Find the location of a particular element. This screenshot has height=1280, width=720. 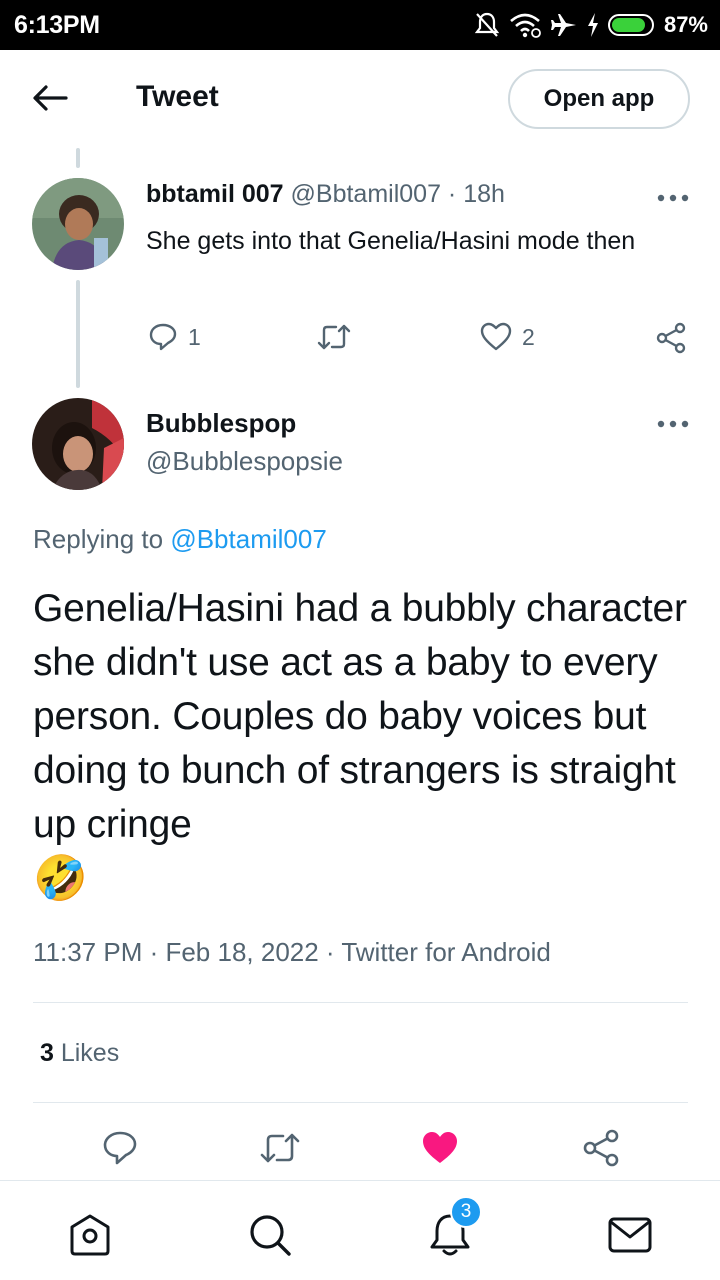

retweet-button is located at coordinates (334, 337).